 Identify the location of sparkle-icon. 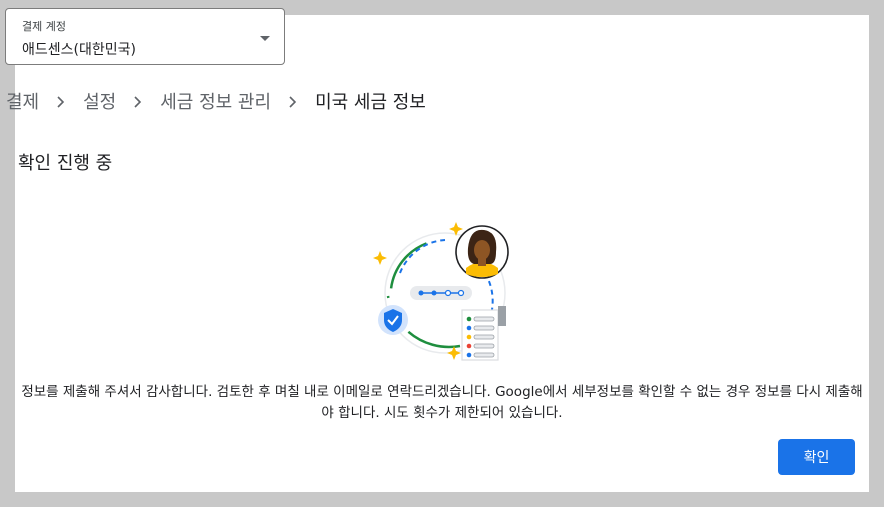
(380, 258).